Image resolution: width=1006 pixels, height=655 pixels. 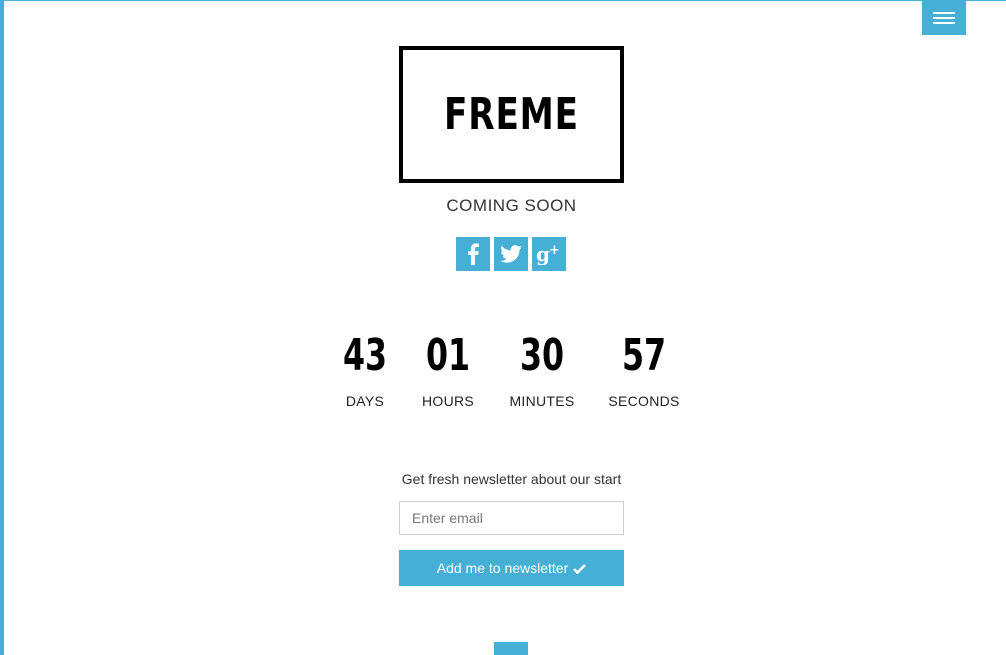 I want to click on seconds-label: SECONDS, so click(x=644, y=401).